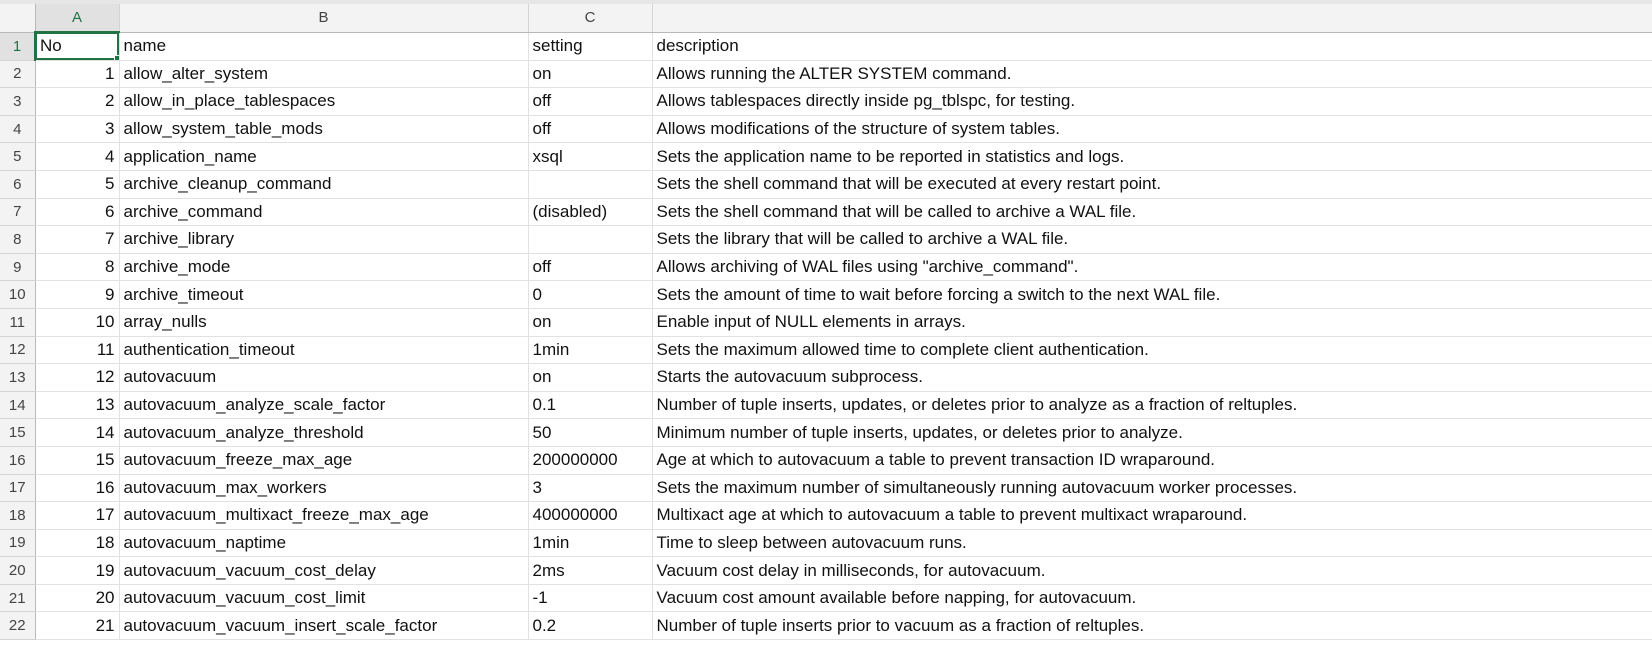 The image size is (1652, 671). I want to click on row-header: 20, so click(18, 570).